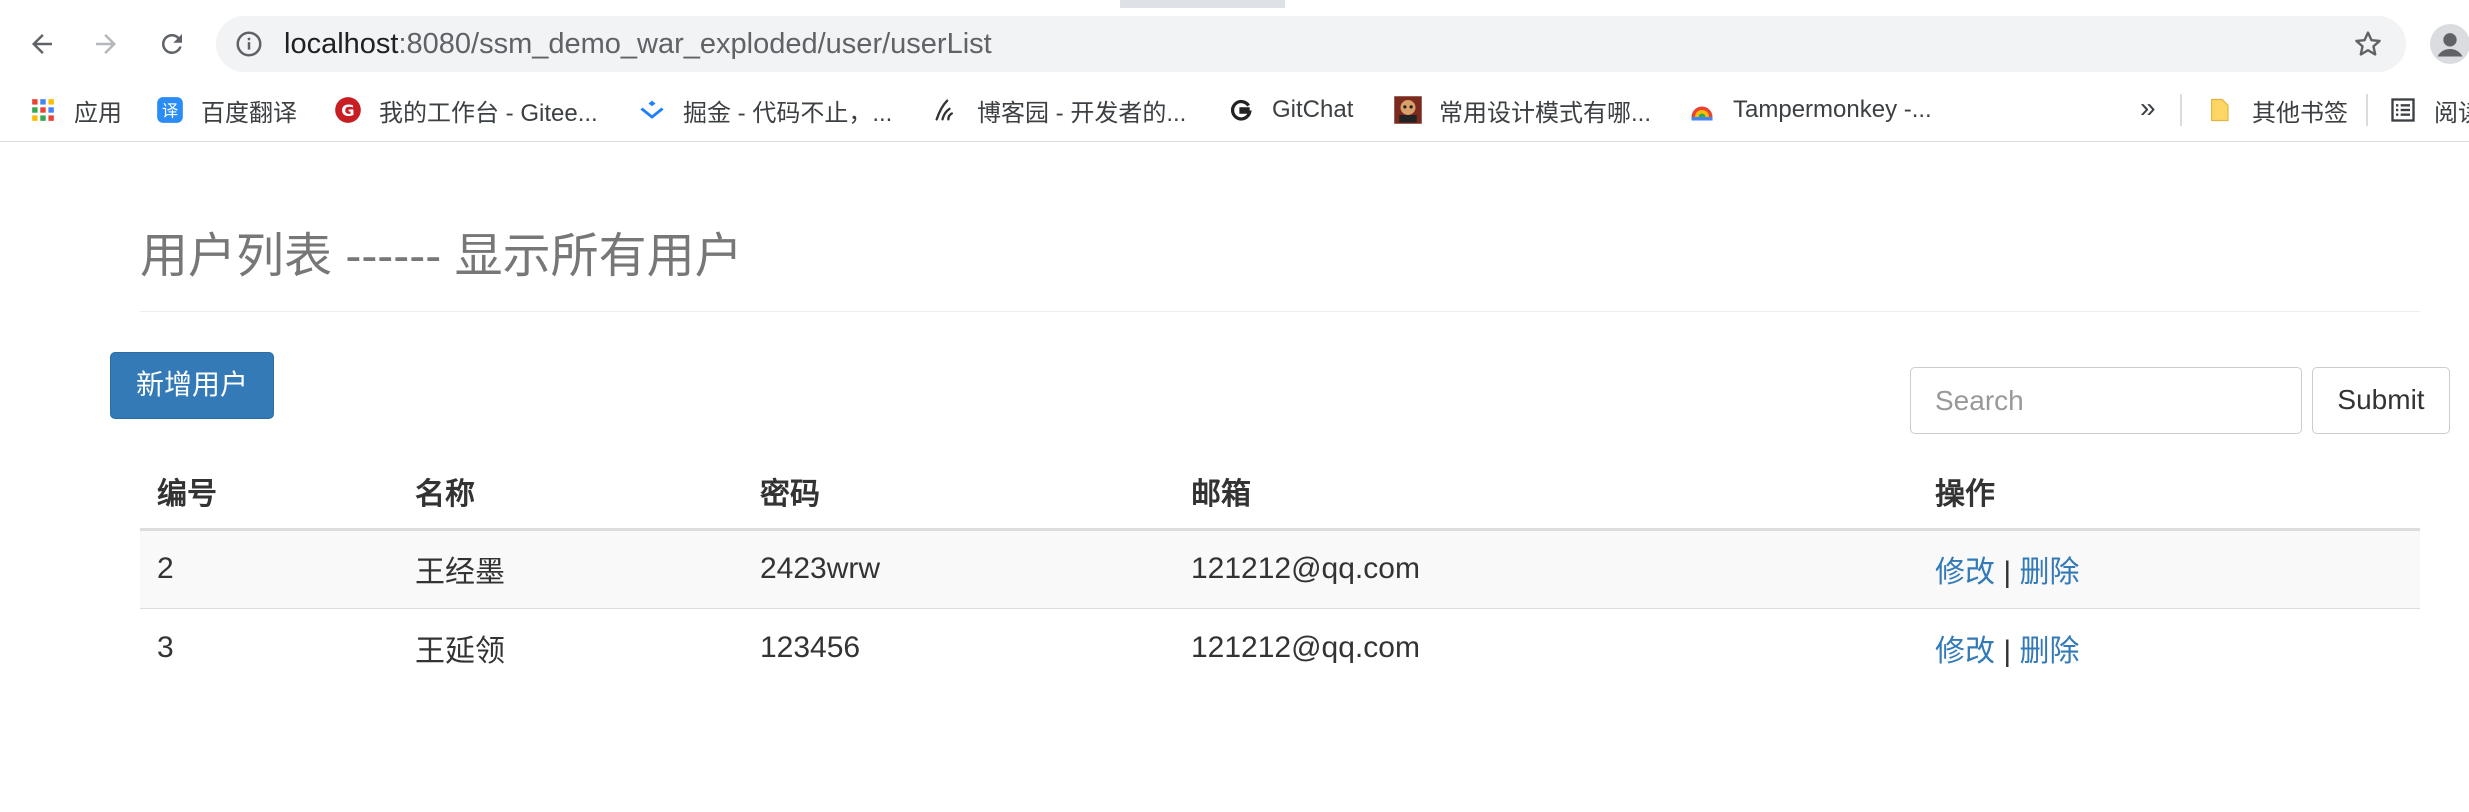 This screenshot has width=2469, height=812. What do you see at coordinates (1702, 110) in the screenshot?
I see `tampermonkey-icon` at bounding box center [1702, 110].